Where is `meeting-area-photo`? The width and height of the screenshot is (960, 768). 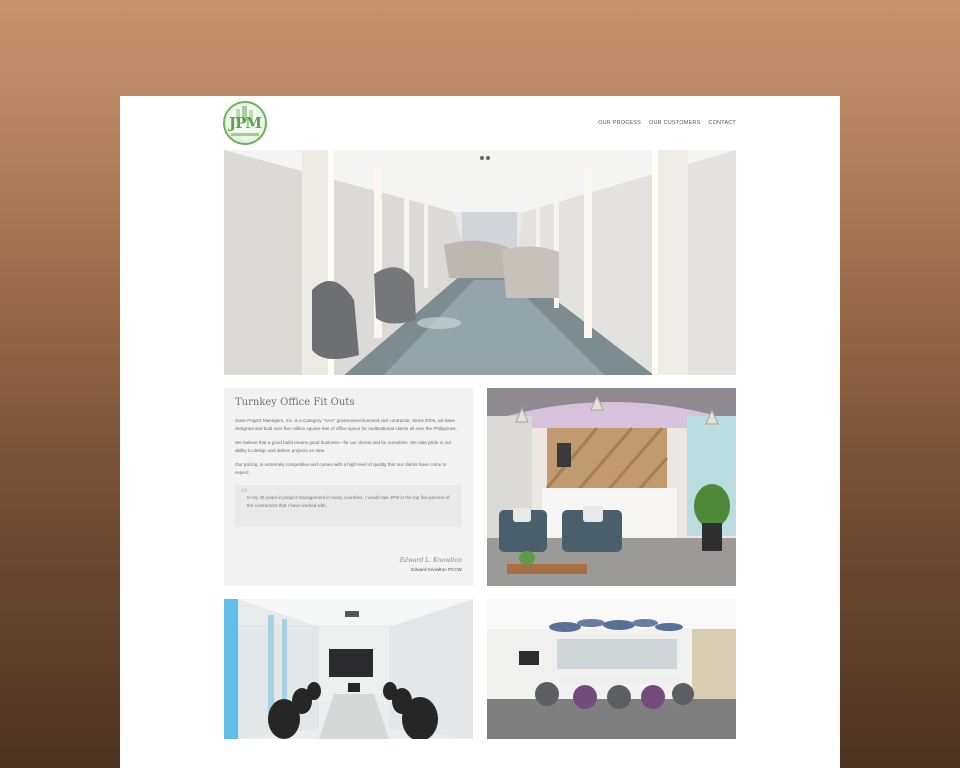 meeting-area-photo is located at coordinates (611, 669).